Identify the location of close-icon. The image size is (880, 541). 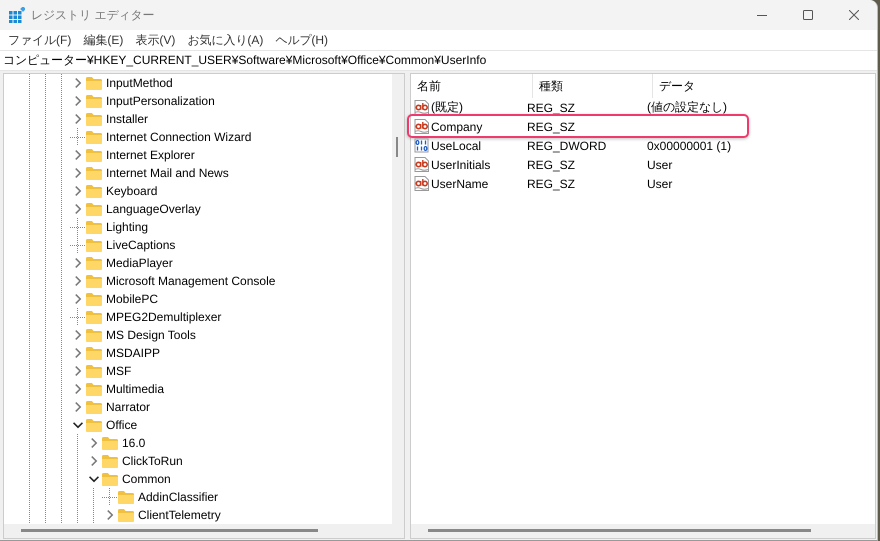
(854, 15).